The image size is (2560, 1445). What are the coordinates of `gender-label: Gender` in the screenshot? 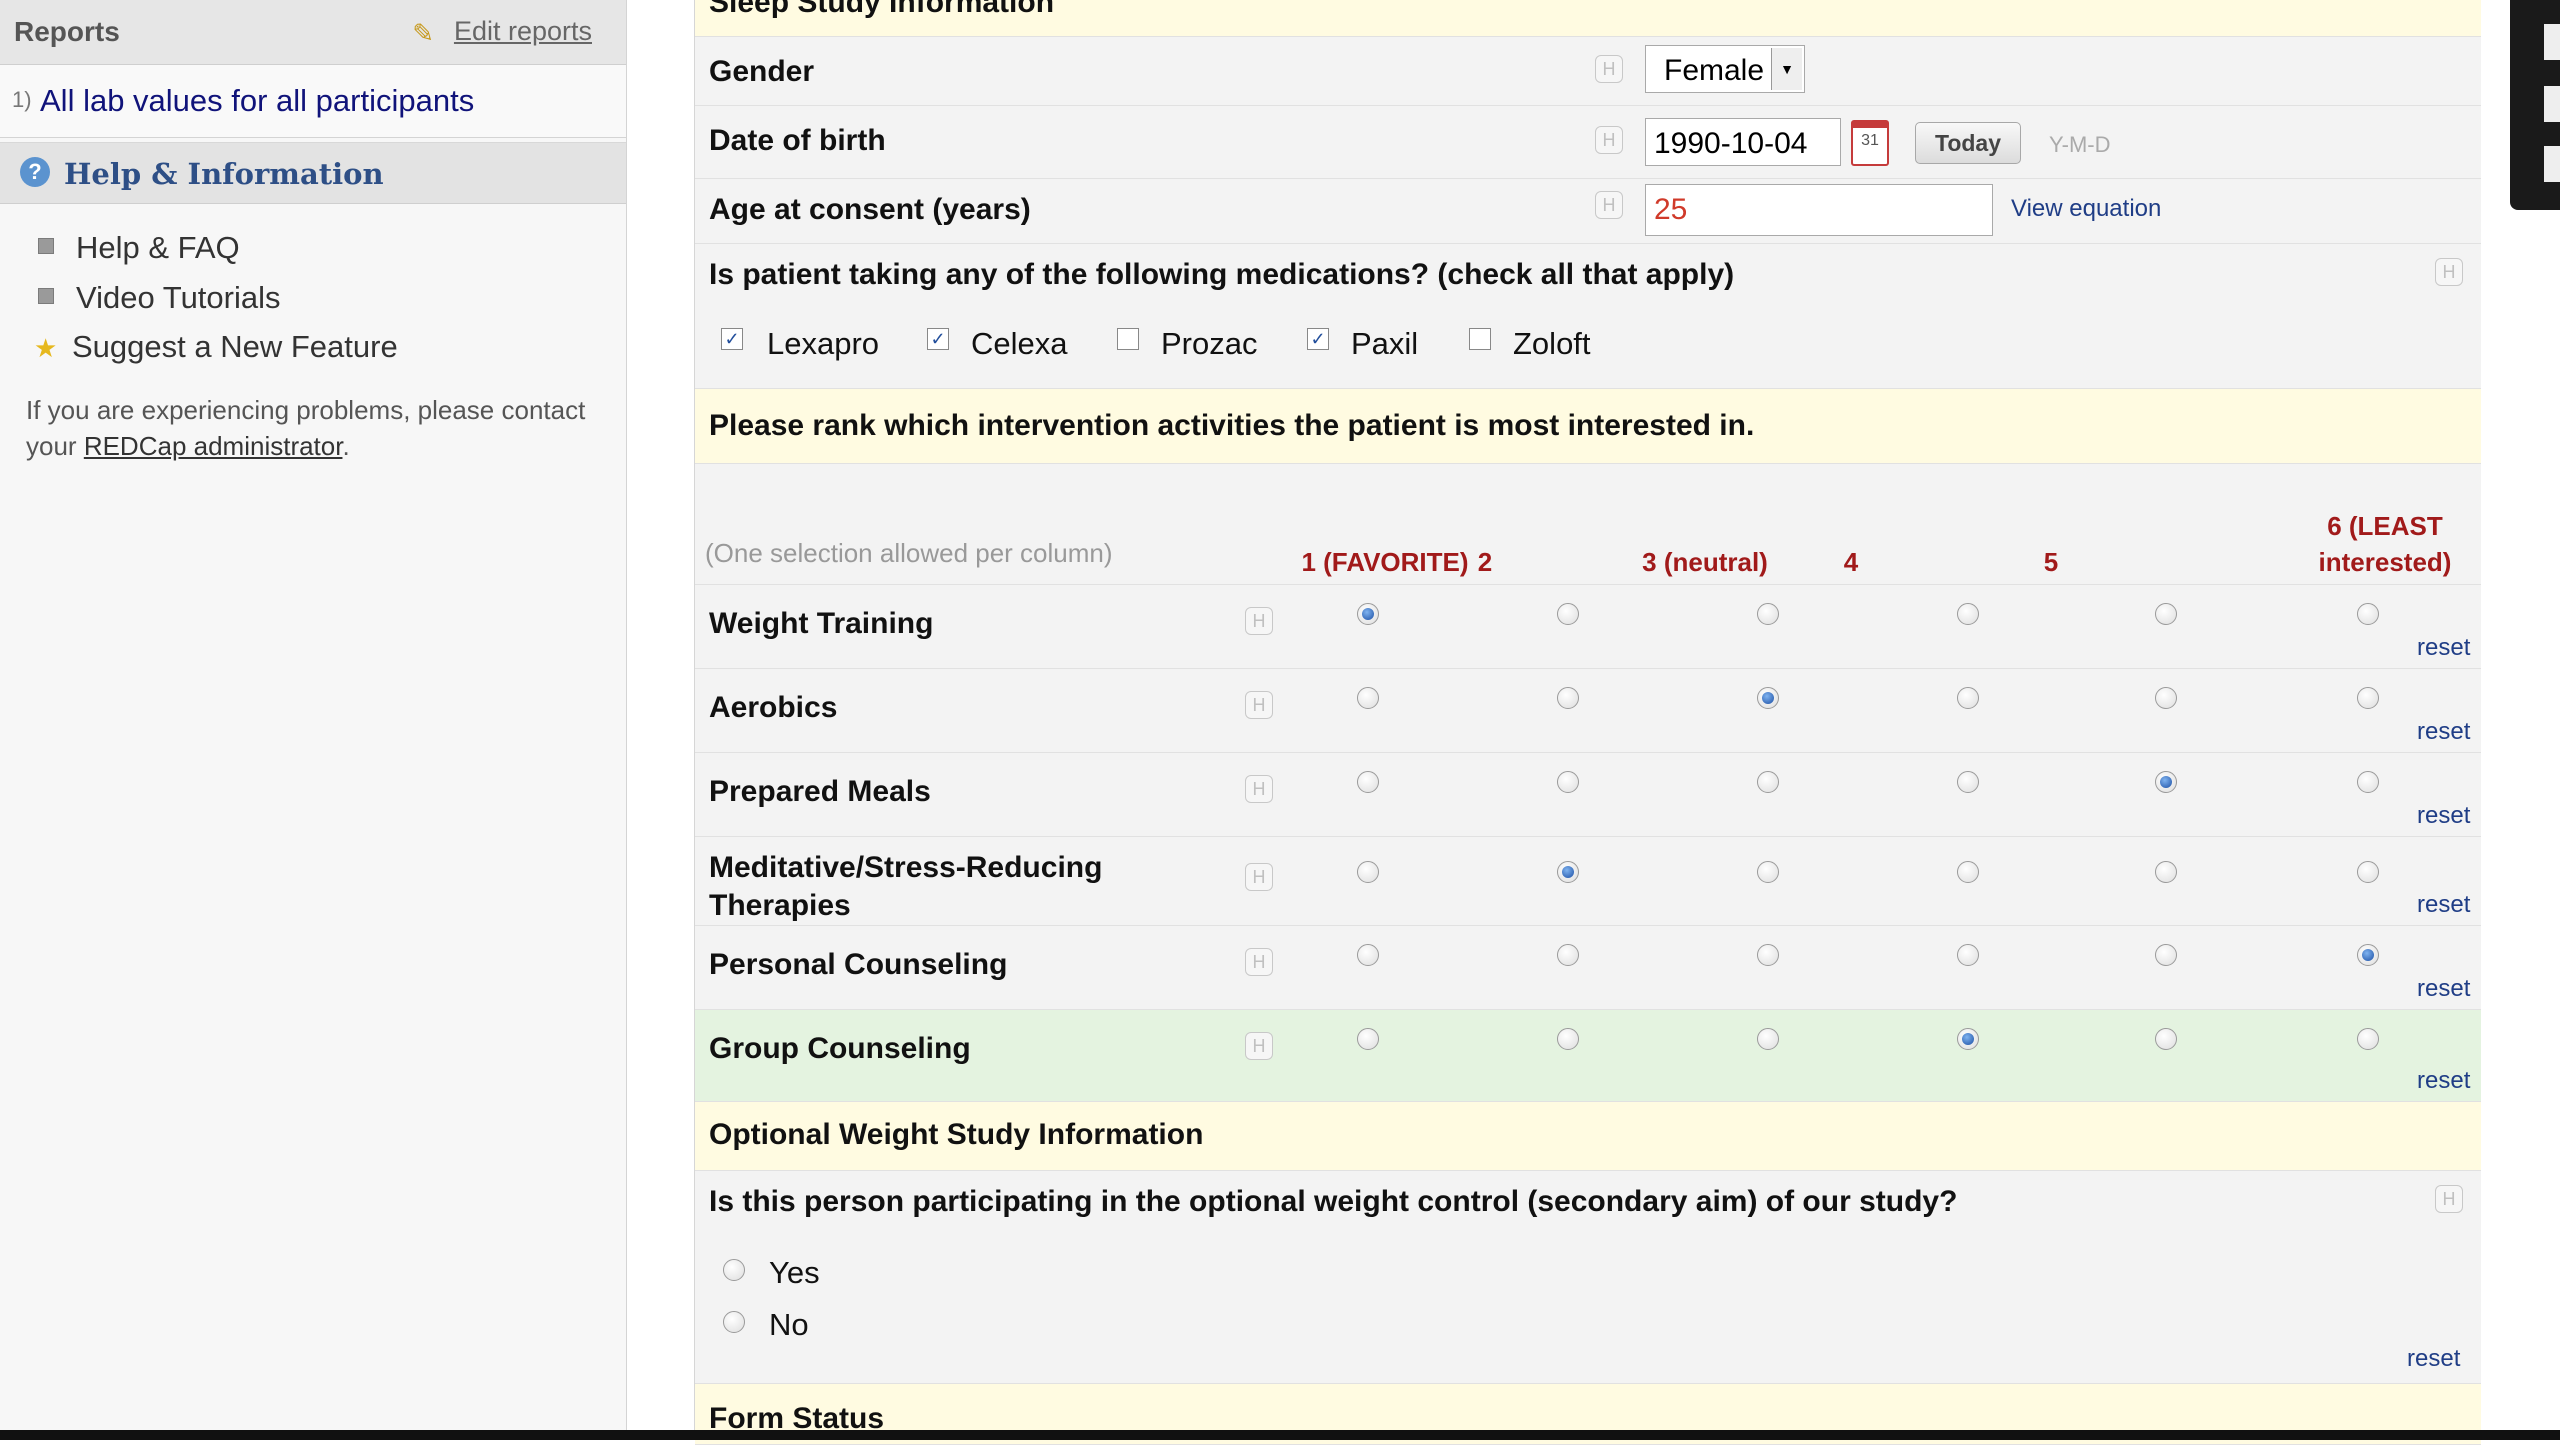 It's located at (762, 71).